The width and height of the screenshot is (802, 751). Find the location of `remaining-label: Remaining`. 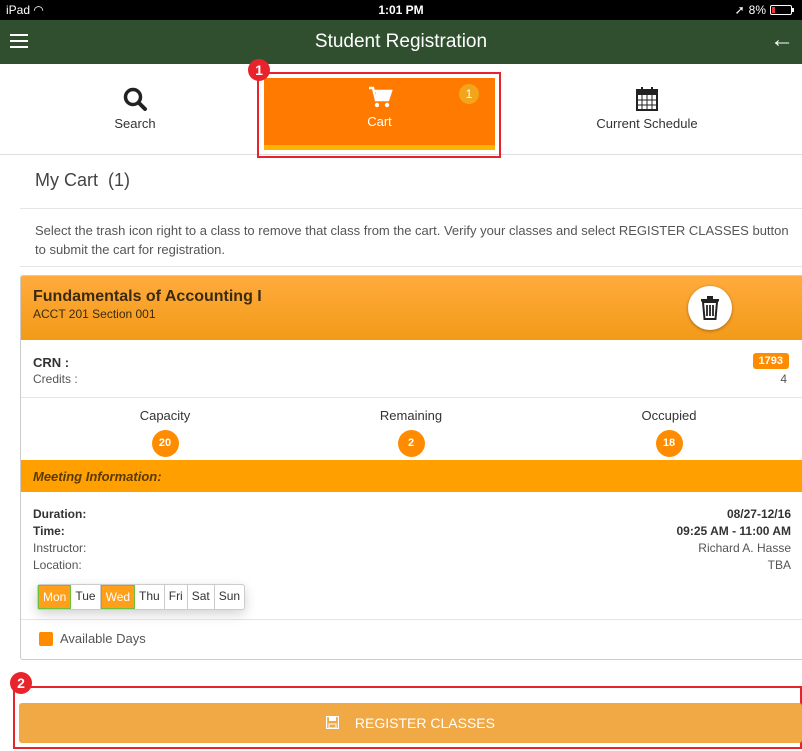

remaining-label: Remaining is located at coordinates (411, 415).